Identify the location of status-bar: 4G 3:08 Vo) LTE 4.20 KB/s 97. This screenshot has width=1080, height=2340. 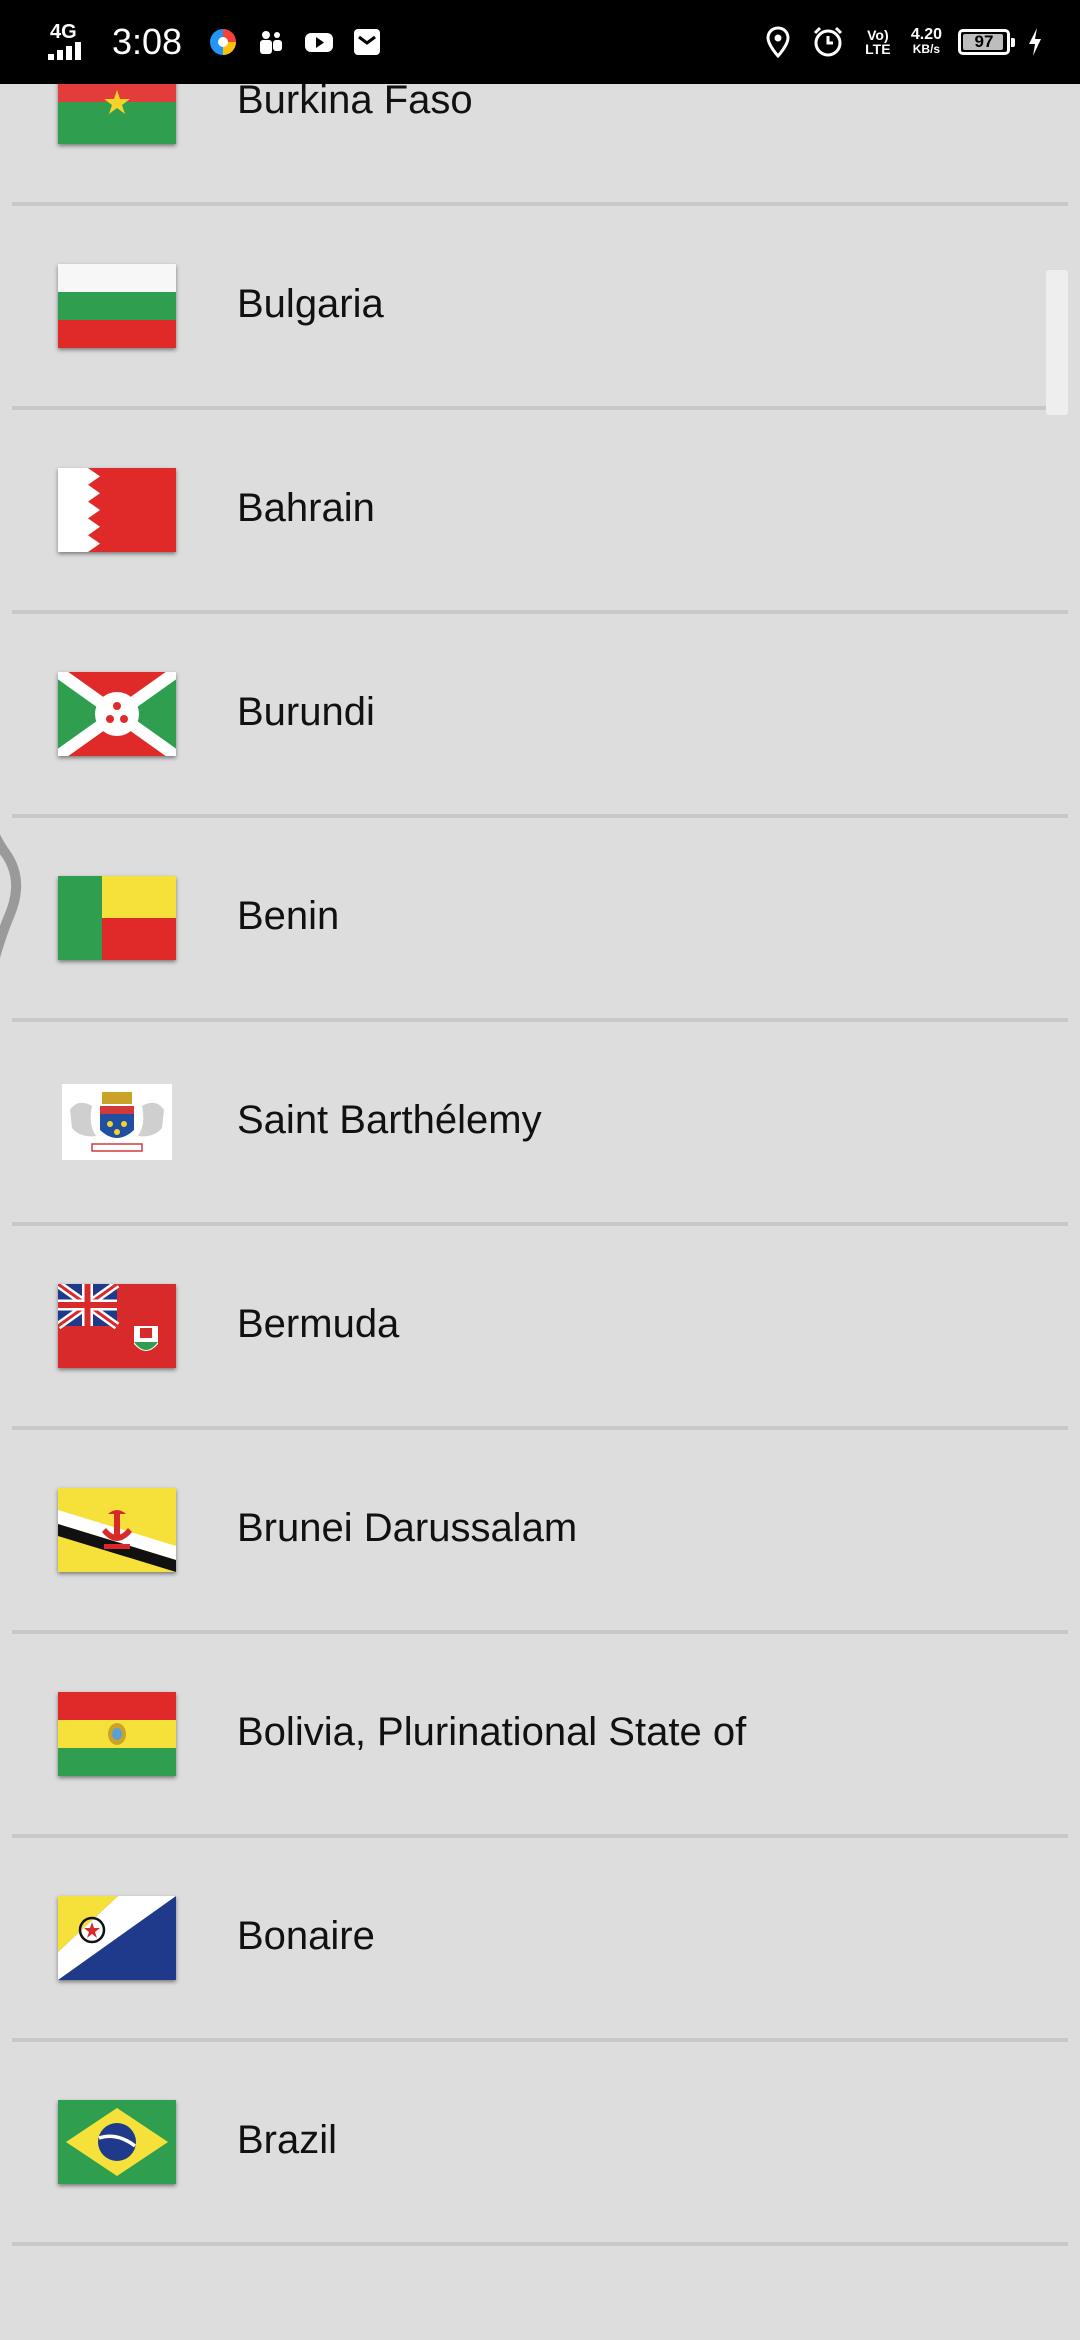
(540, 42).